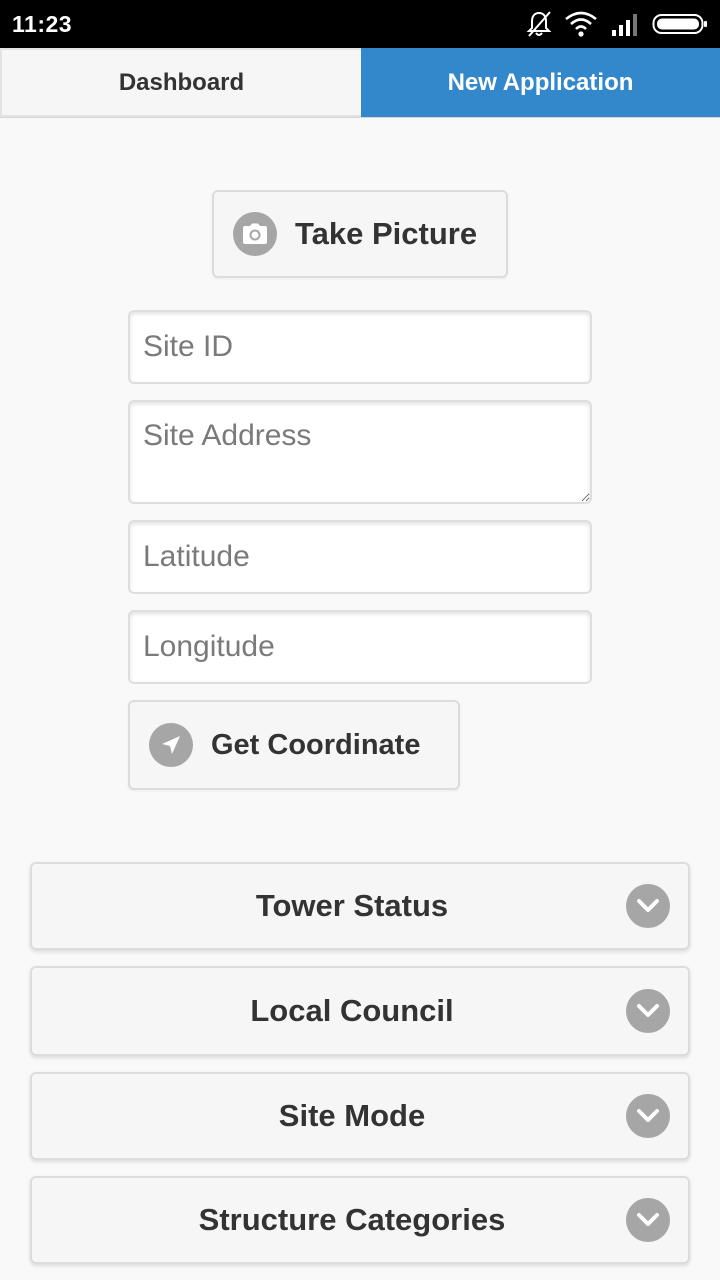 Image resolution: width=720 pixels, height=1280 pixels. What do you see at coordinates (679, 24) in the screenshot?
I see `battery-icon` at bounding box center [679, 24].